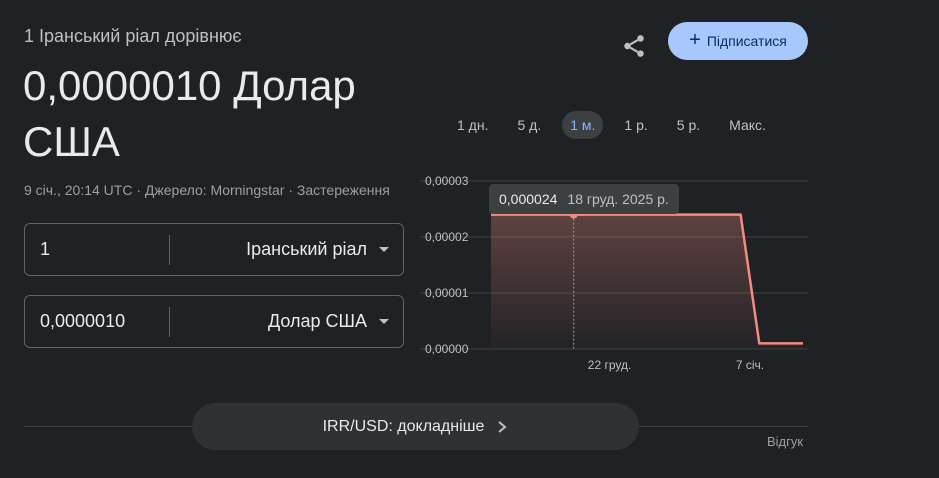 This screenshot has width=939, height=478. I want to click on chevron-right-icon, so click(502, 426).